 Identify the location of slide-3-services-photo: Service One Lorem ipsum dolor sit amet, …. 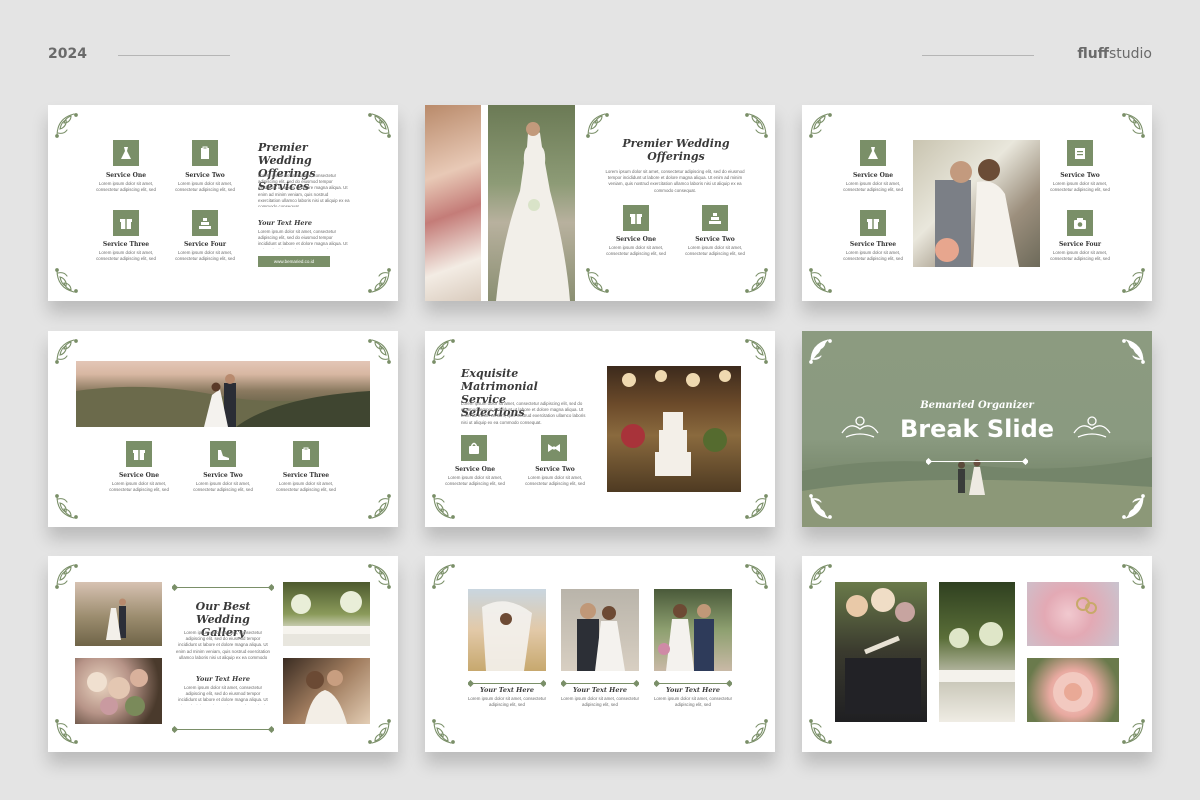
(977, 203).